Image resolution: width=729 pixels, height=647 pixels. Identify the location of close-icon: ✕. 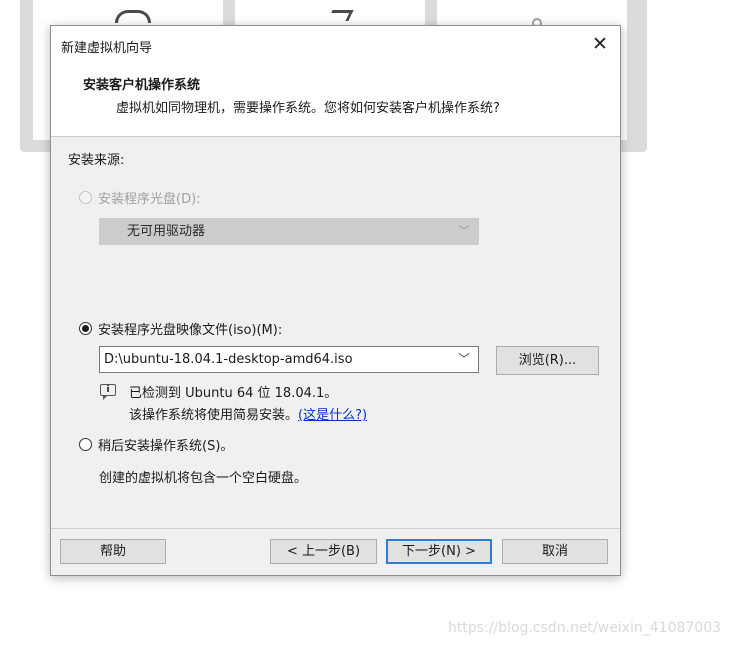
(600, 44).